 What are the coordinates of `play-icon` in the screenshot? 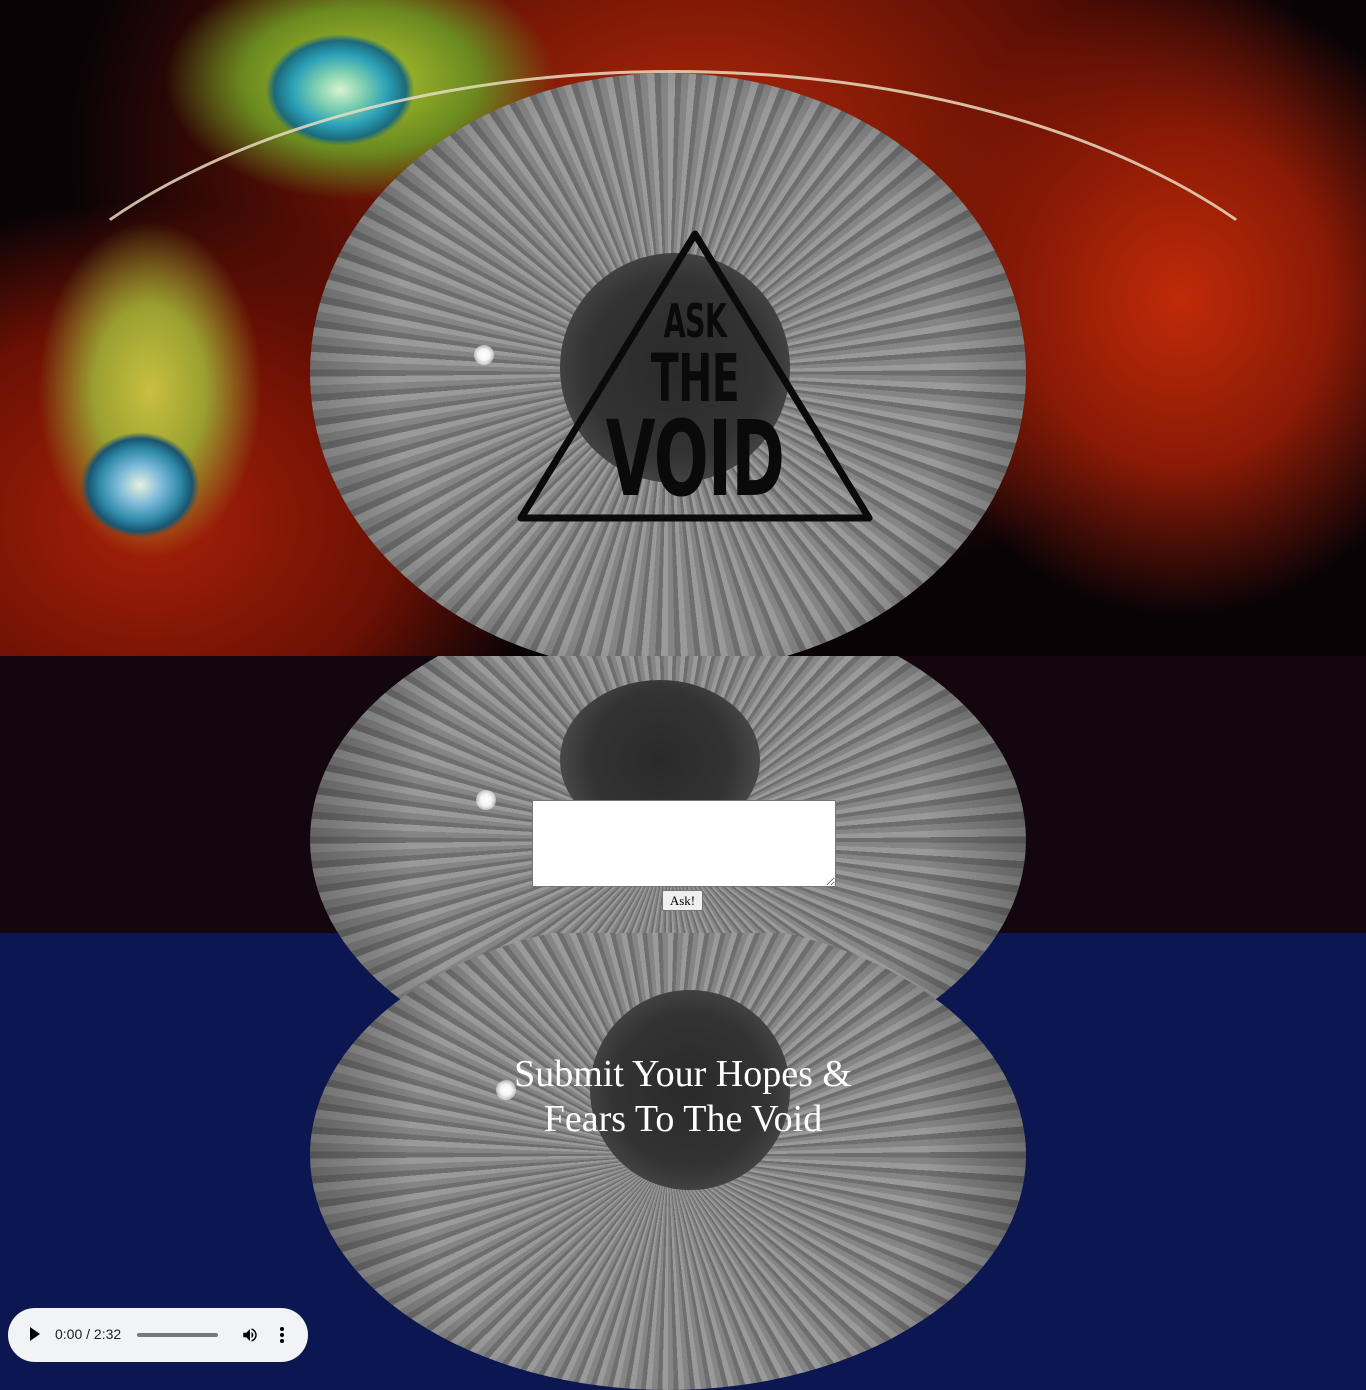 It's located at (35, 1334).